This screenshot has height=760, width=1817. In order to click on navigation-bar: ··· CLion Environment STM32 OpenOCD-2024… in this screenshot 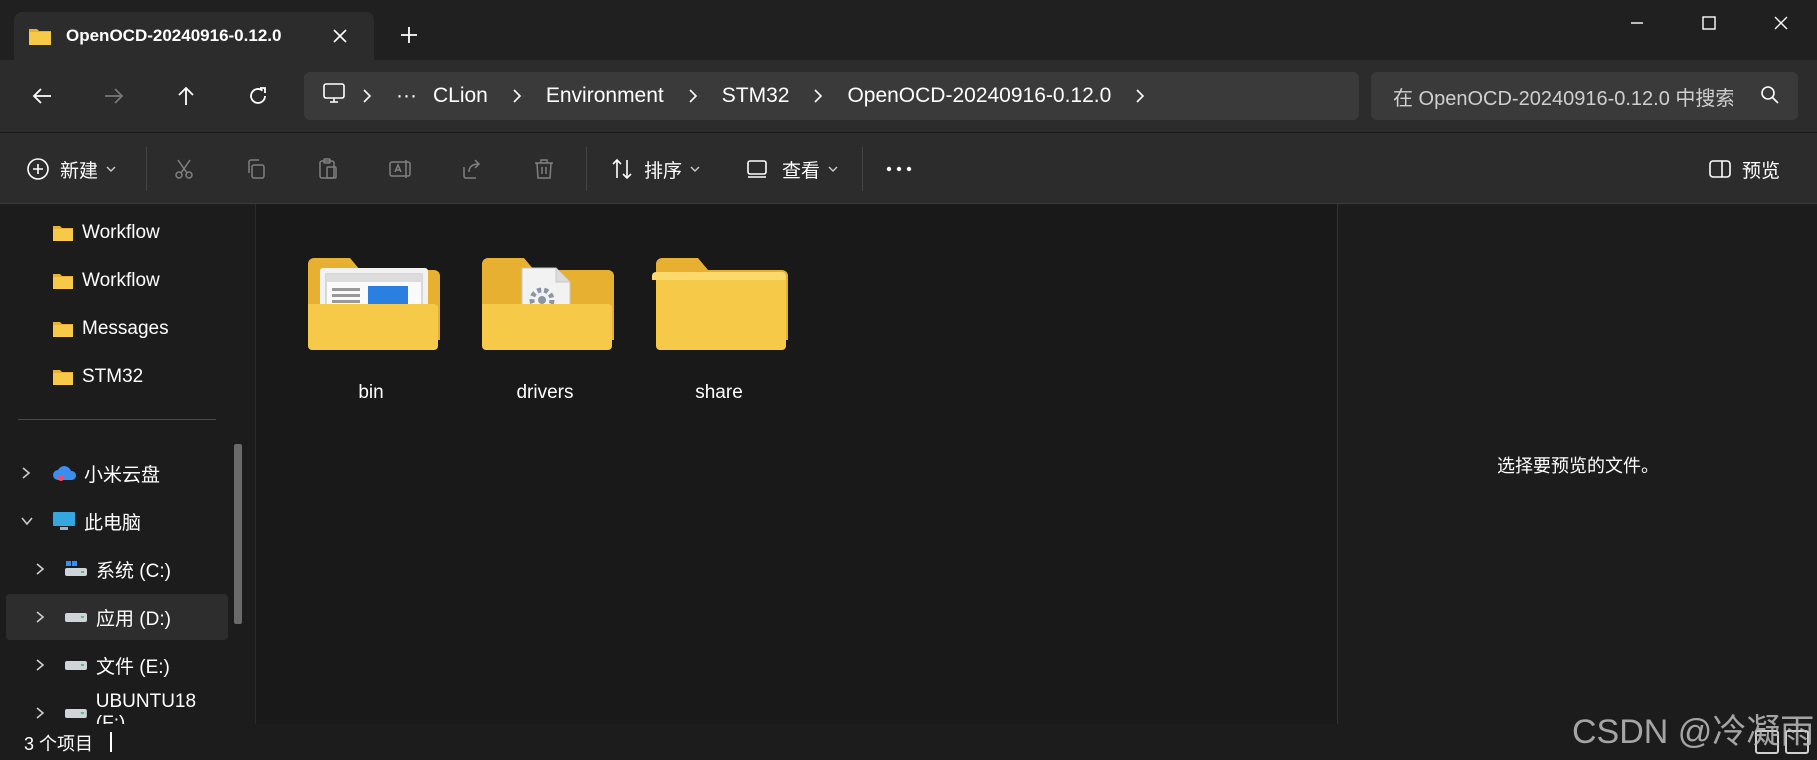, I will do `click(908, 96)`.